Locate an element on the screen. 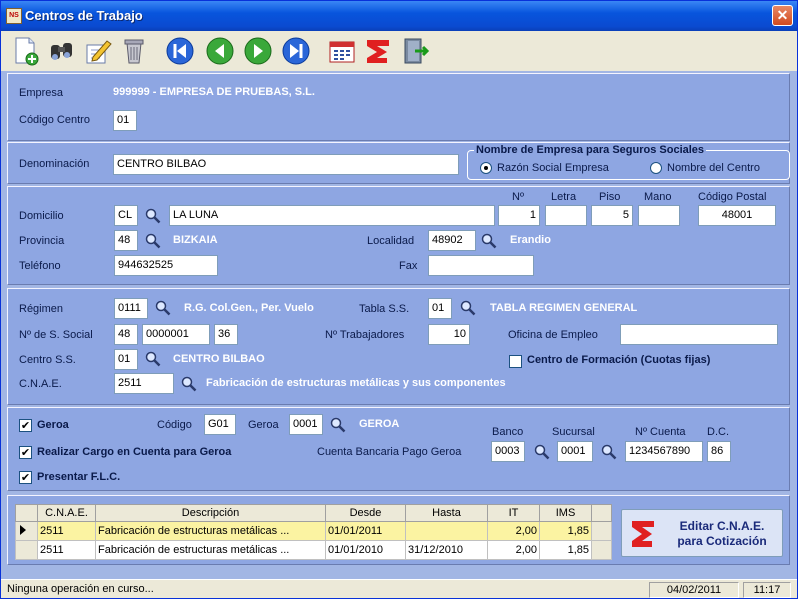 The image size is (798, 599). new-document-icon is located at coordinates (26, 51).